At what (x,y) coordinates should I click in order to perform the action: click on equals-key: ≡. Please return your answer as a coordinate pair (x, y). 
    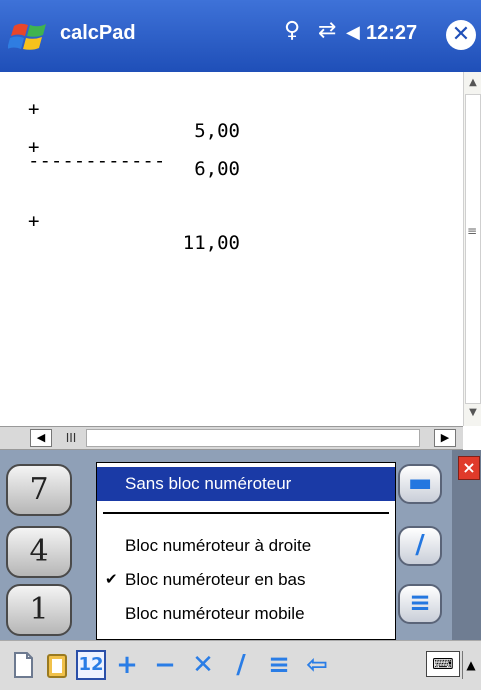
    Looking at the image, I should click on (420, 604).